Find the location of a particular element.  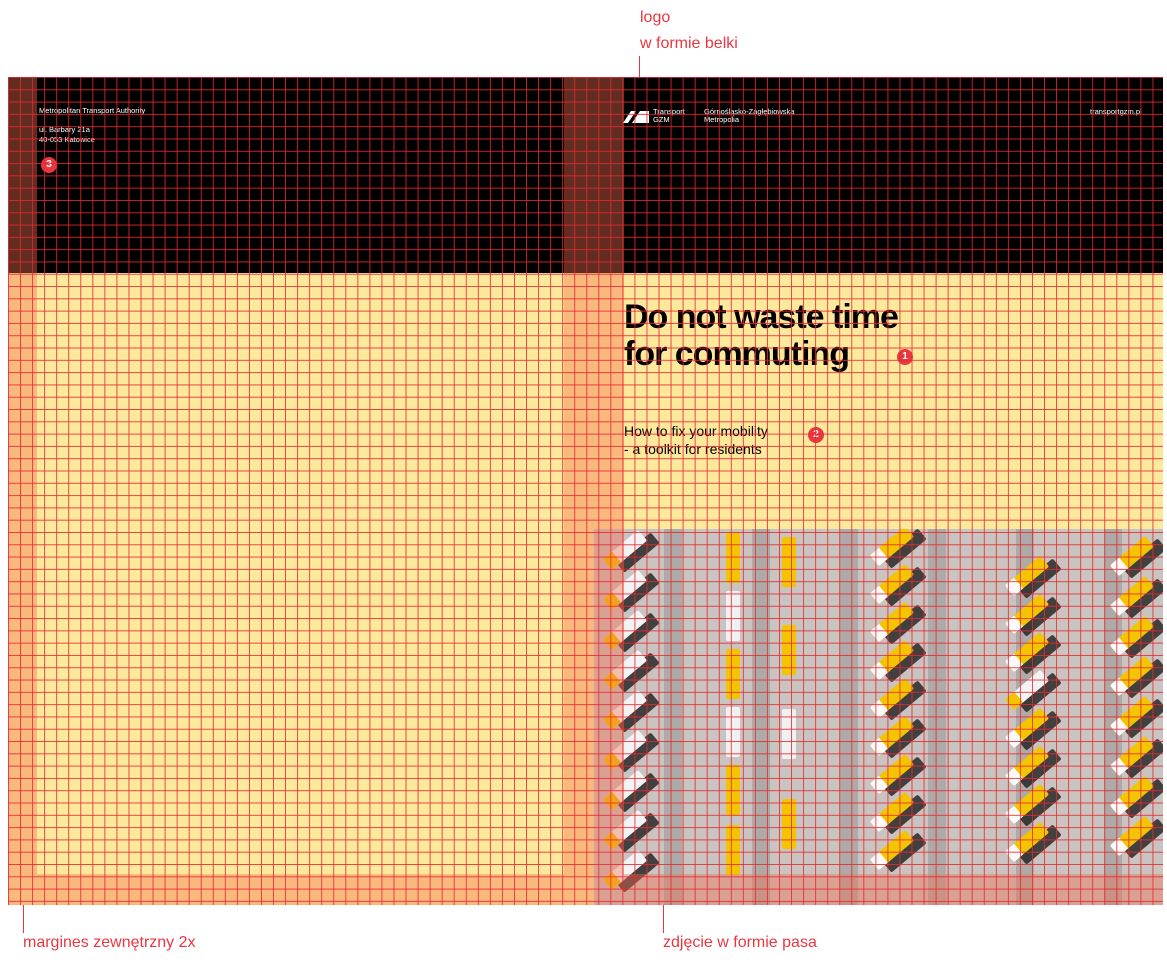

logo-text-gzm: GZM is located at coordinates (661, 119).